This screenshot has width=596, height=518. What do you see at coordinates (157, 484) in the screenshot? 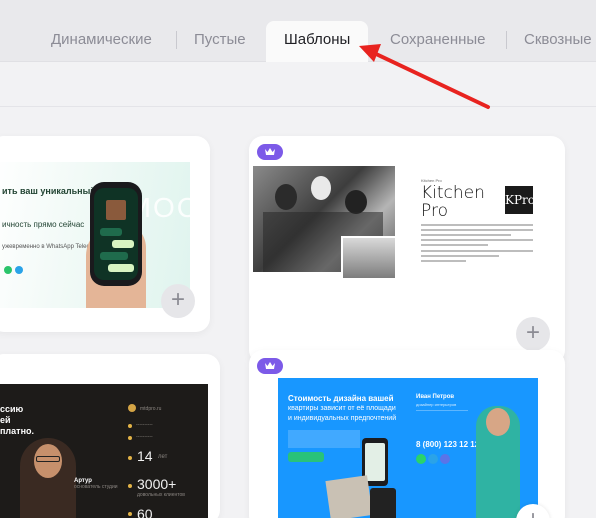
I see `stat-projects: 3000+` at bounding box center [157, 484].